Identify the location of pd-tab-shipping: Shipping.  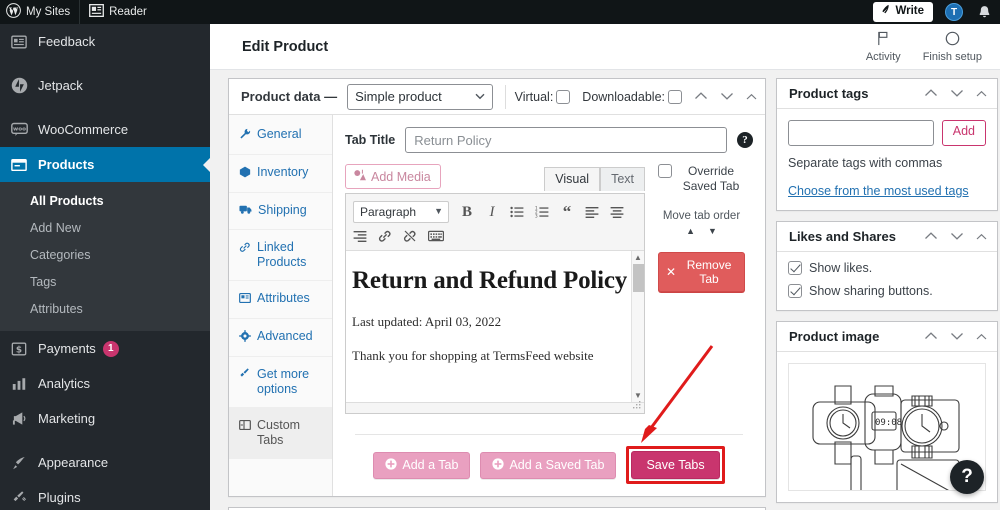
(280, 211).